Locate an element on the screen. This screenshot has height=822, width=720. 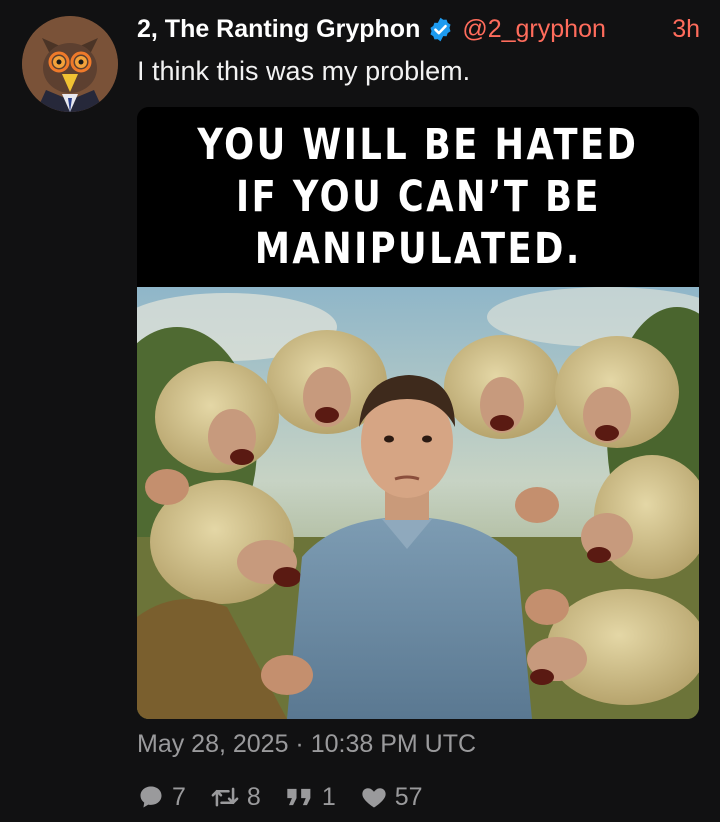
like-count: 57 is located at coordinates (408, 796).